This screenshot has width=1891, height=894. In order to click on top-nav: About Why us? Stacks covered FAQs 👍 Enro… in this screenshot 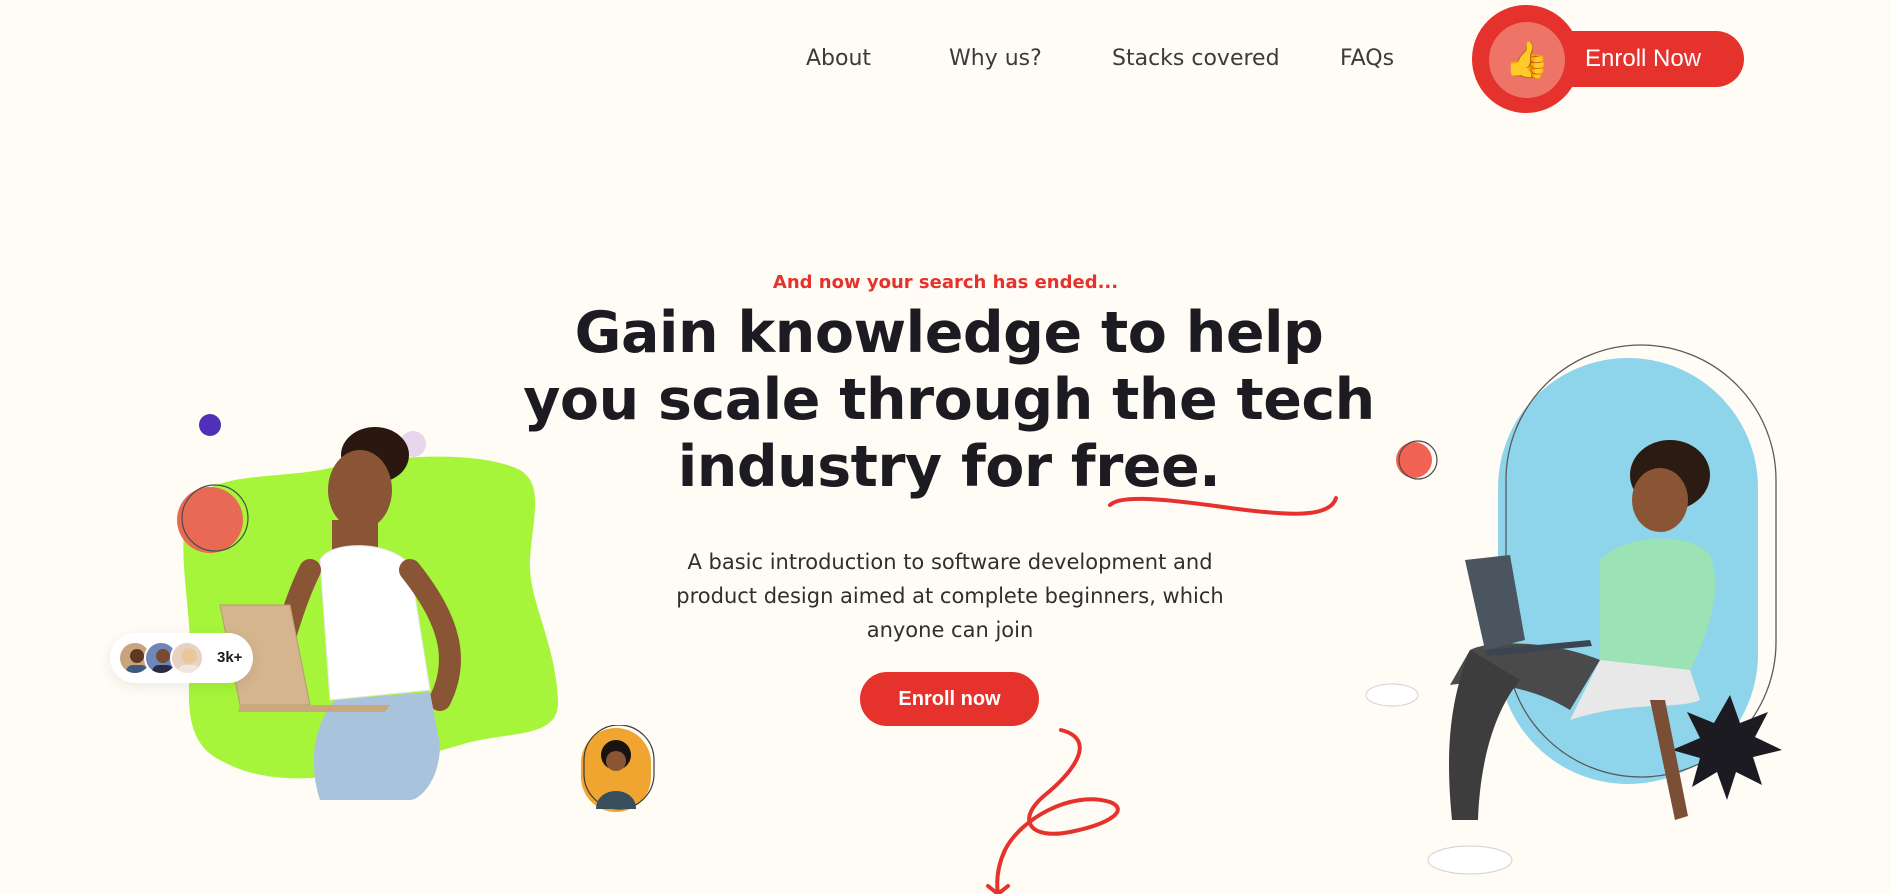, I will do `click(945, 60)`.